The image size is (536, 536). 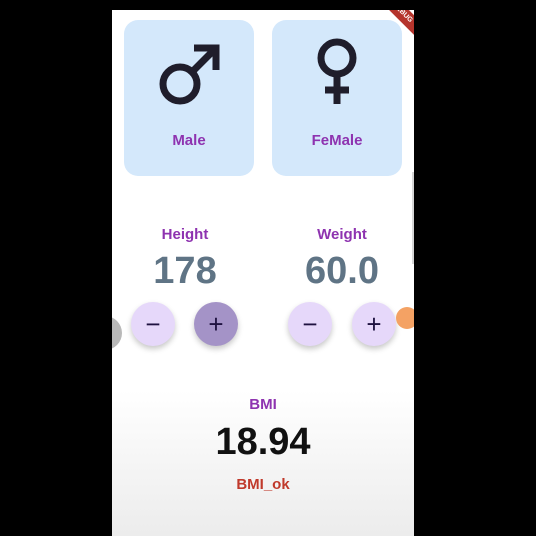 What do you see at coordinates (263, 404) in the screenshot?
I see `bmi-label: BMI` at bounding box center [263, 404].